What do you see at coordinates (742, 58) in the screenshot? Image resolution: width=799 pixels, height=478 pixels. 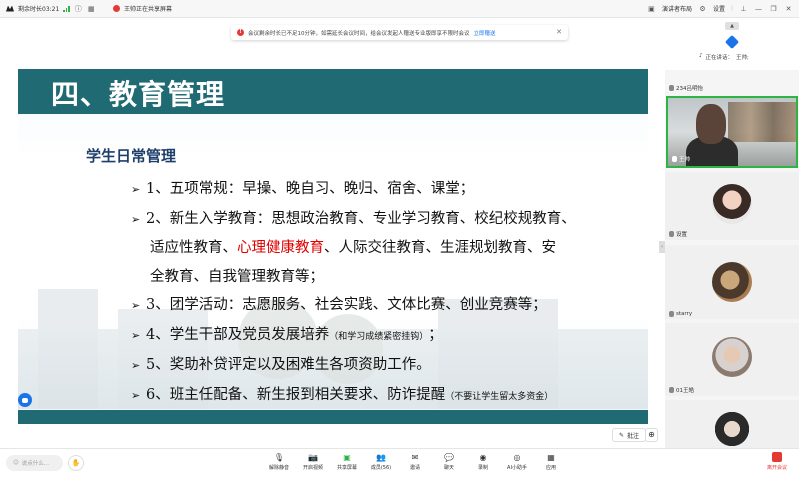 I see `speaking-name: 王帅;` at bounding box center [742, 58].